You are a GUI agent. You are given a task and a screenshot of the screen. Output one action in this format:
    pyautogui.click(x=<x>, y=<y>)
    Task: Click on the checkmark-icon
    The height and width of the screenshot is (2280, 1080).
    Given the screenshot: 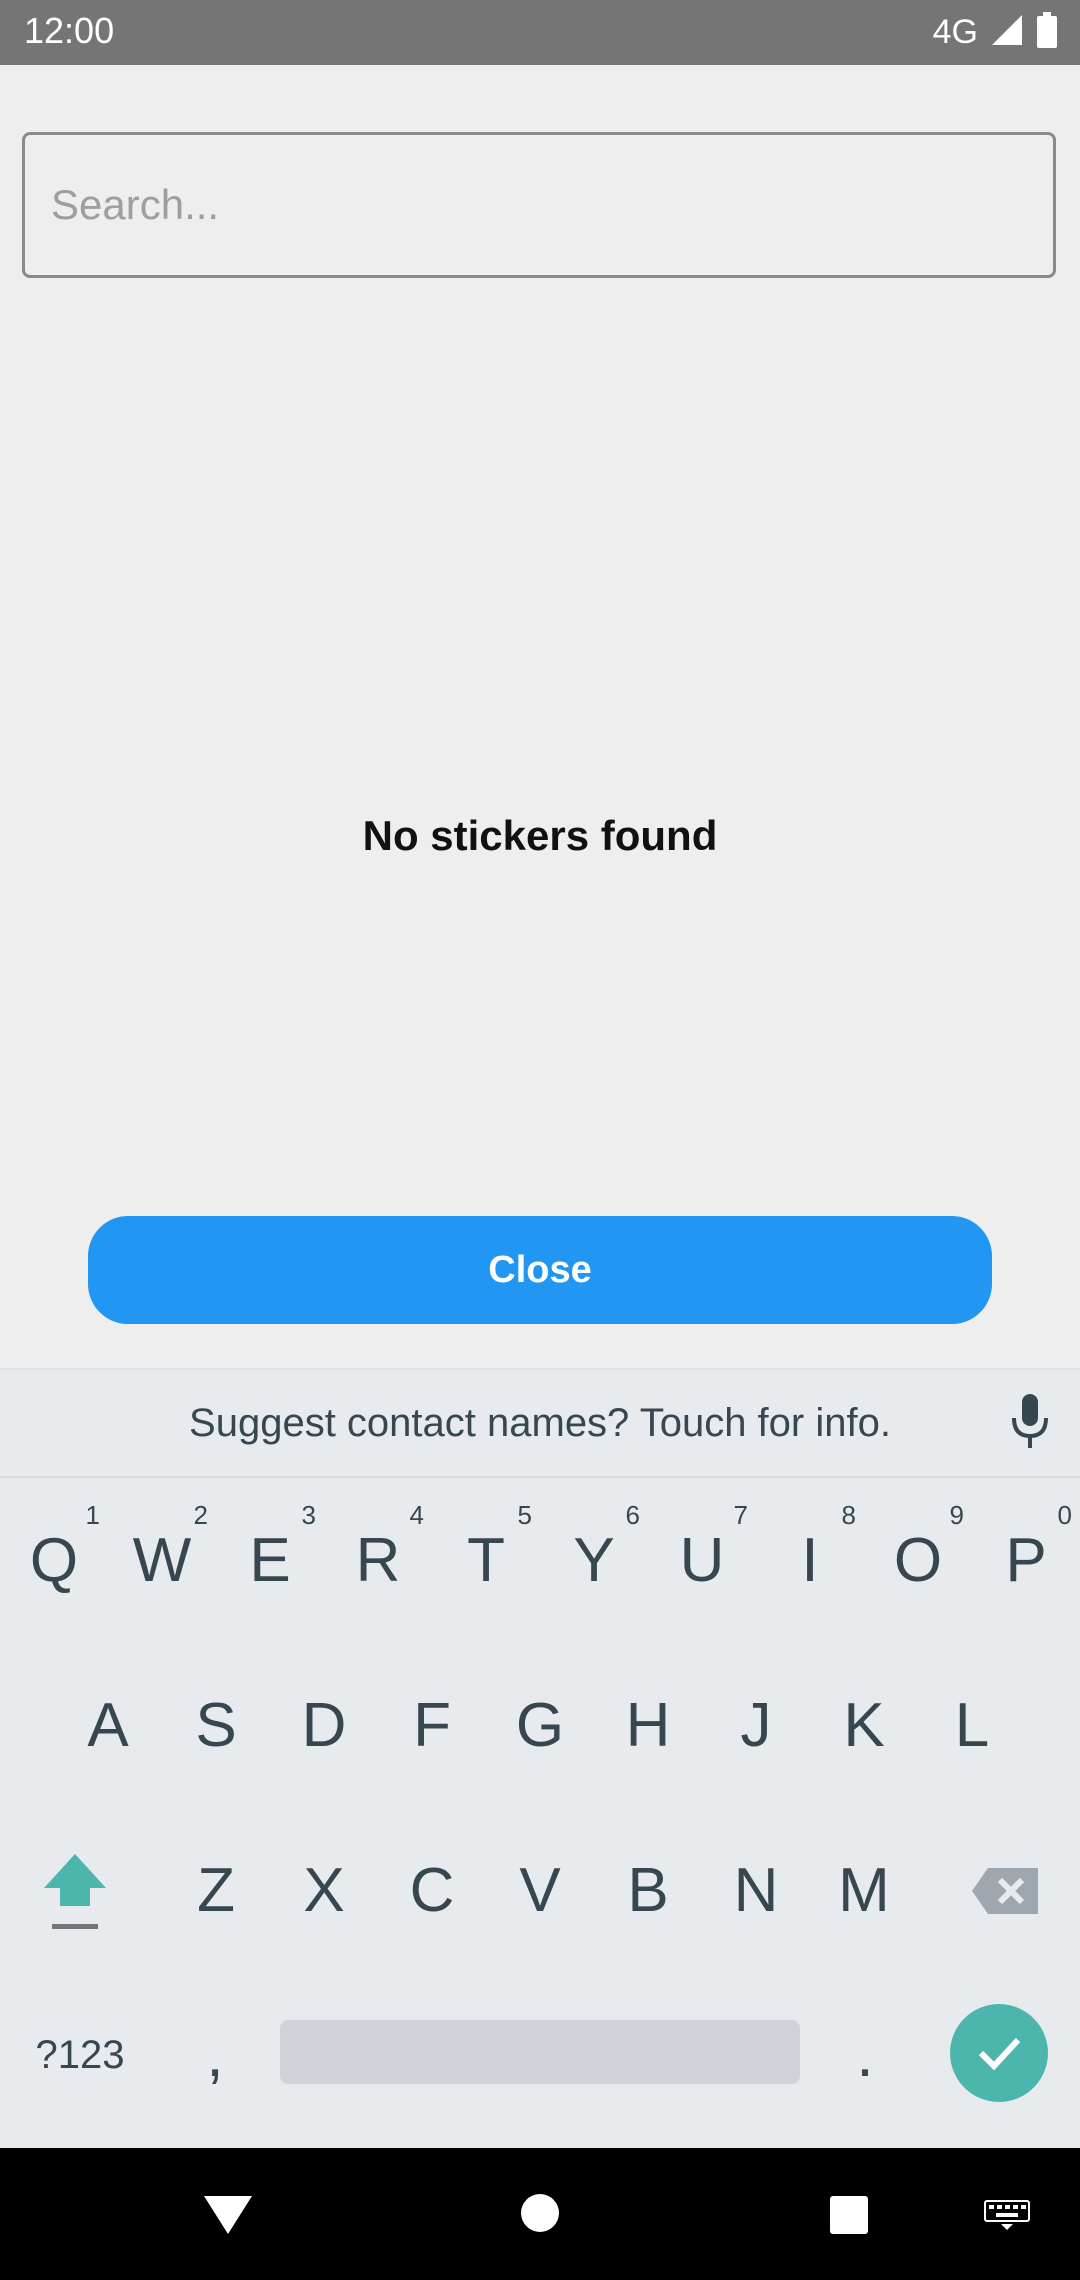 What is the action you would take?
    pyautogui.click(x=999, y=2053)
    